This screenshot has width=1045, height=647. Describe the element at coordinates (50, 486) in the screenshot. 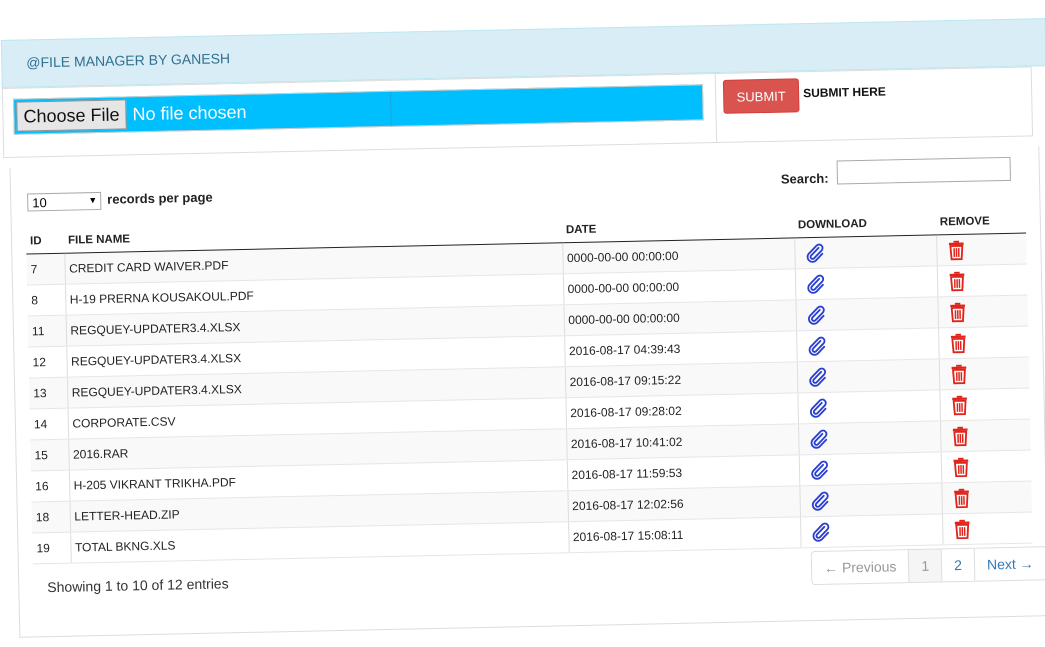

I see `cell-id: 16` at that location.